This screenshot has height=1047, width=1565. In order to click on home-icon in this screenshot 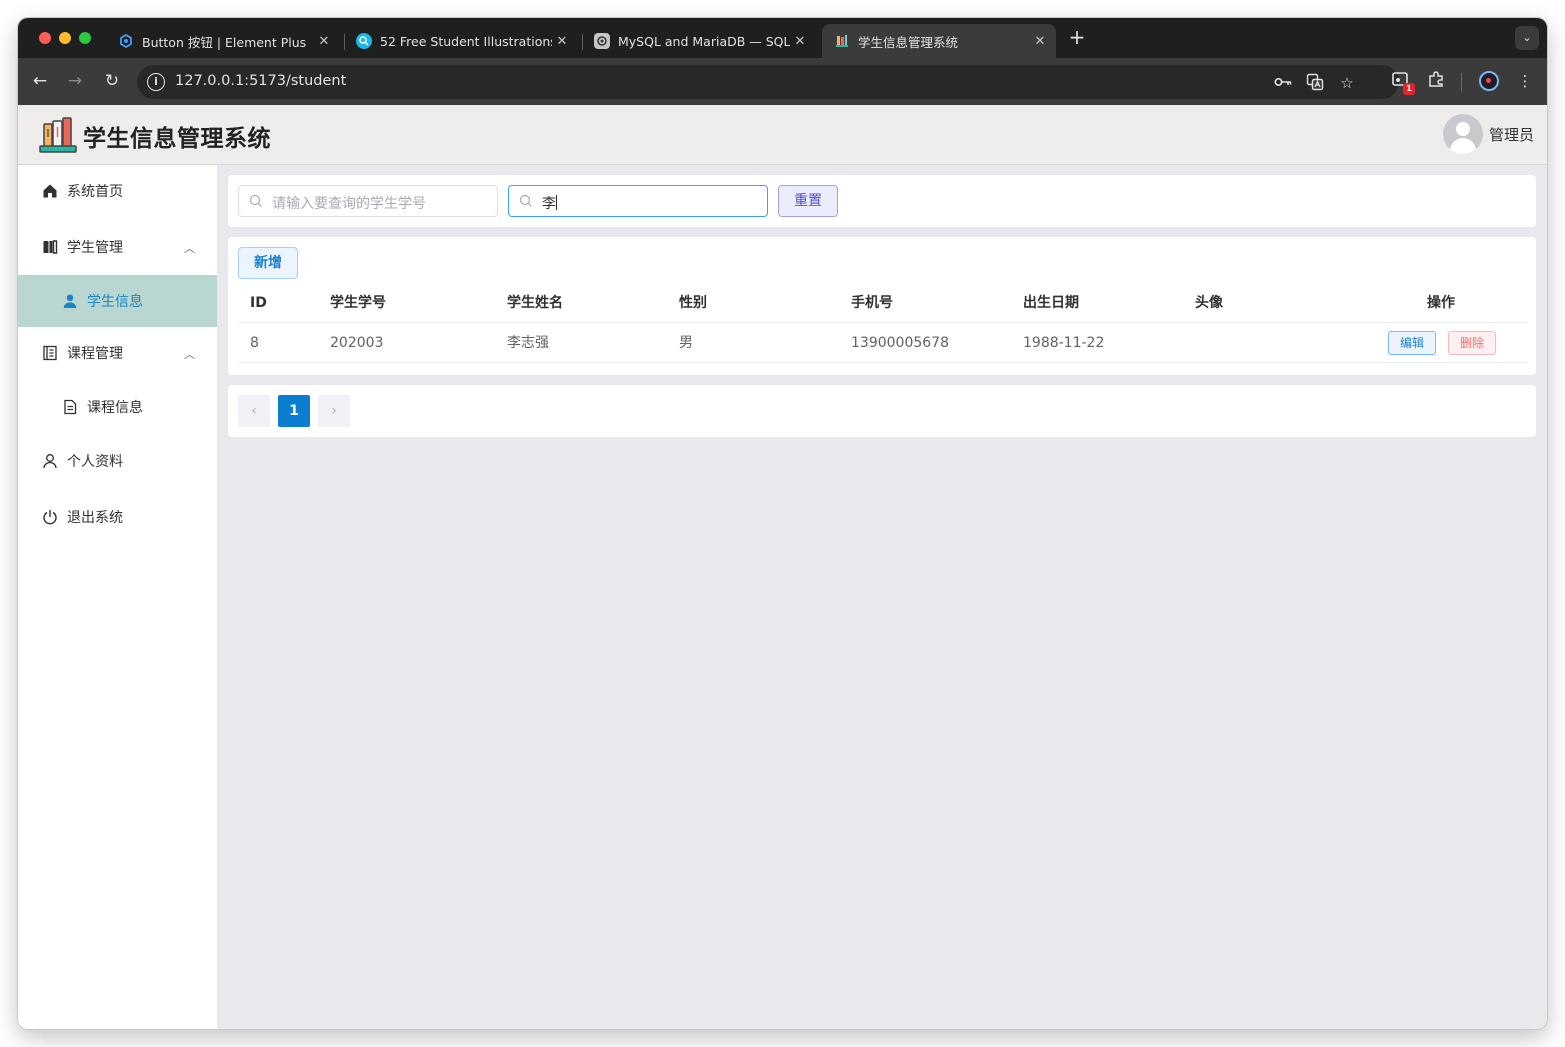, I will do `click(50, 191)`.